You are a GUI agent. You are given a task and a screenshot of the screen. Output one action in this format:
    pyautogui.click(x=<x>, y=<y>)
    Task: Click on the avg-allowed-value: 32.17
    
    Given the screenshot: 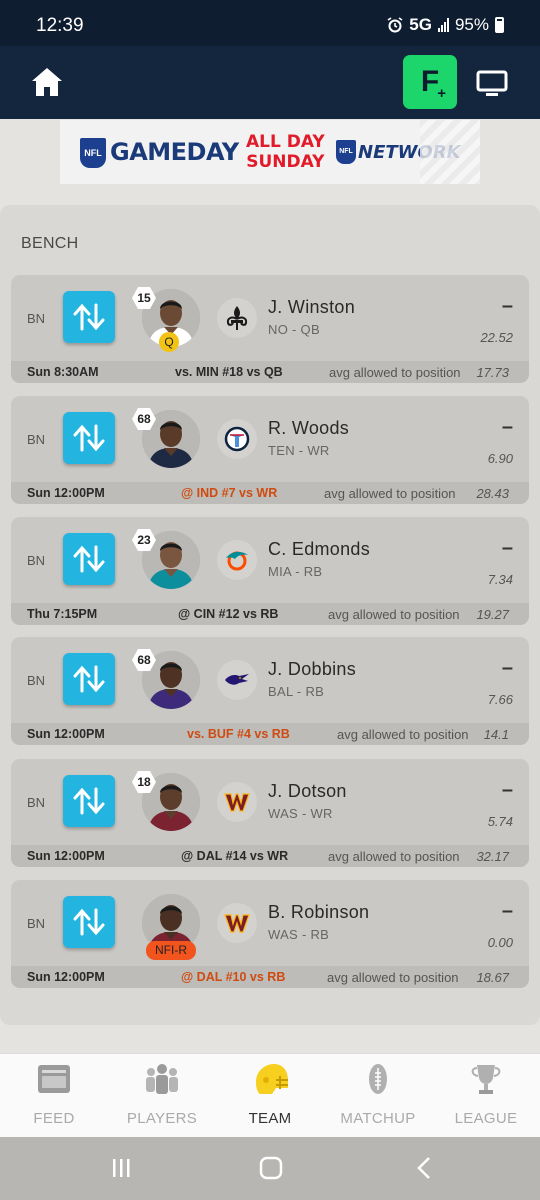 What is the action you would take?
    pyautogui.click(x=492, y=856)
    